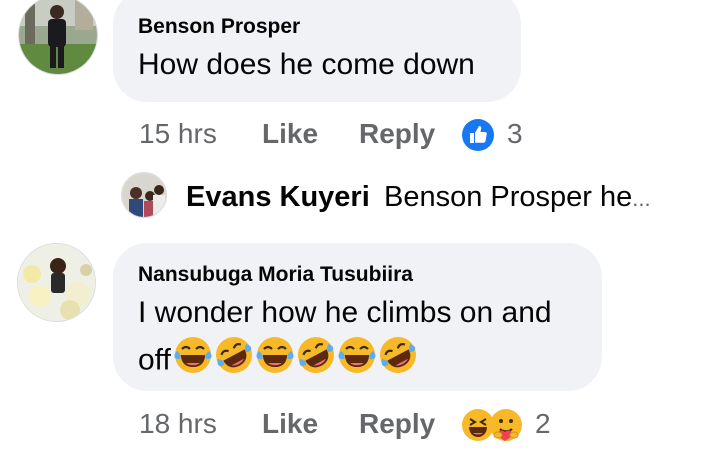 The height and width of the screenshot is (455, 720). Describe the element at coordinates (543, 424) in the screenshot. I see `reaction-count: 2` at that location.